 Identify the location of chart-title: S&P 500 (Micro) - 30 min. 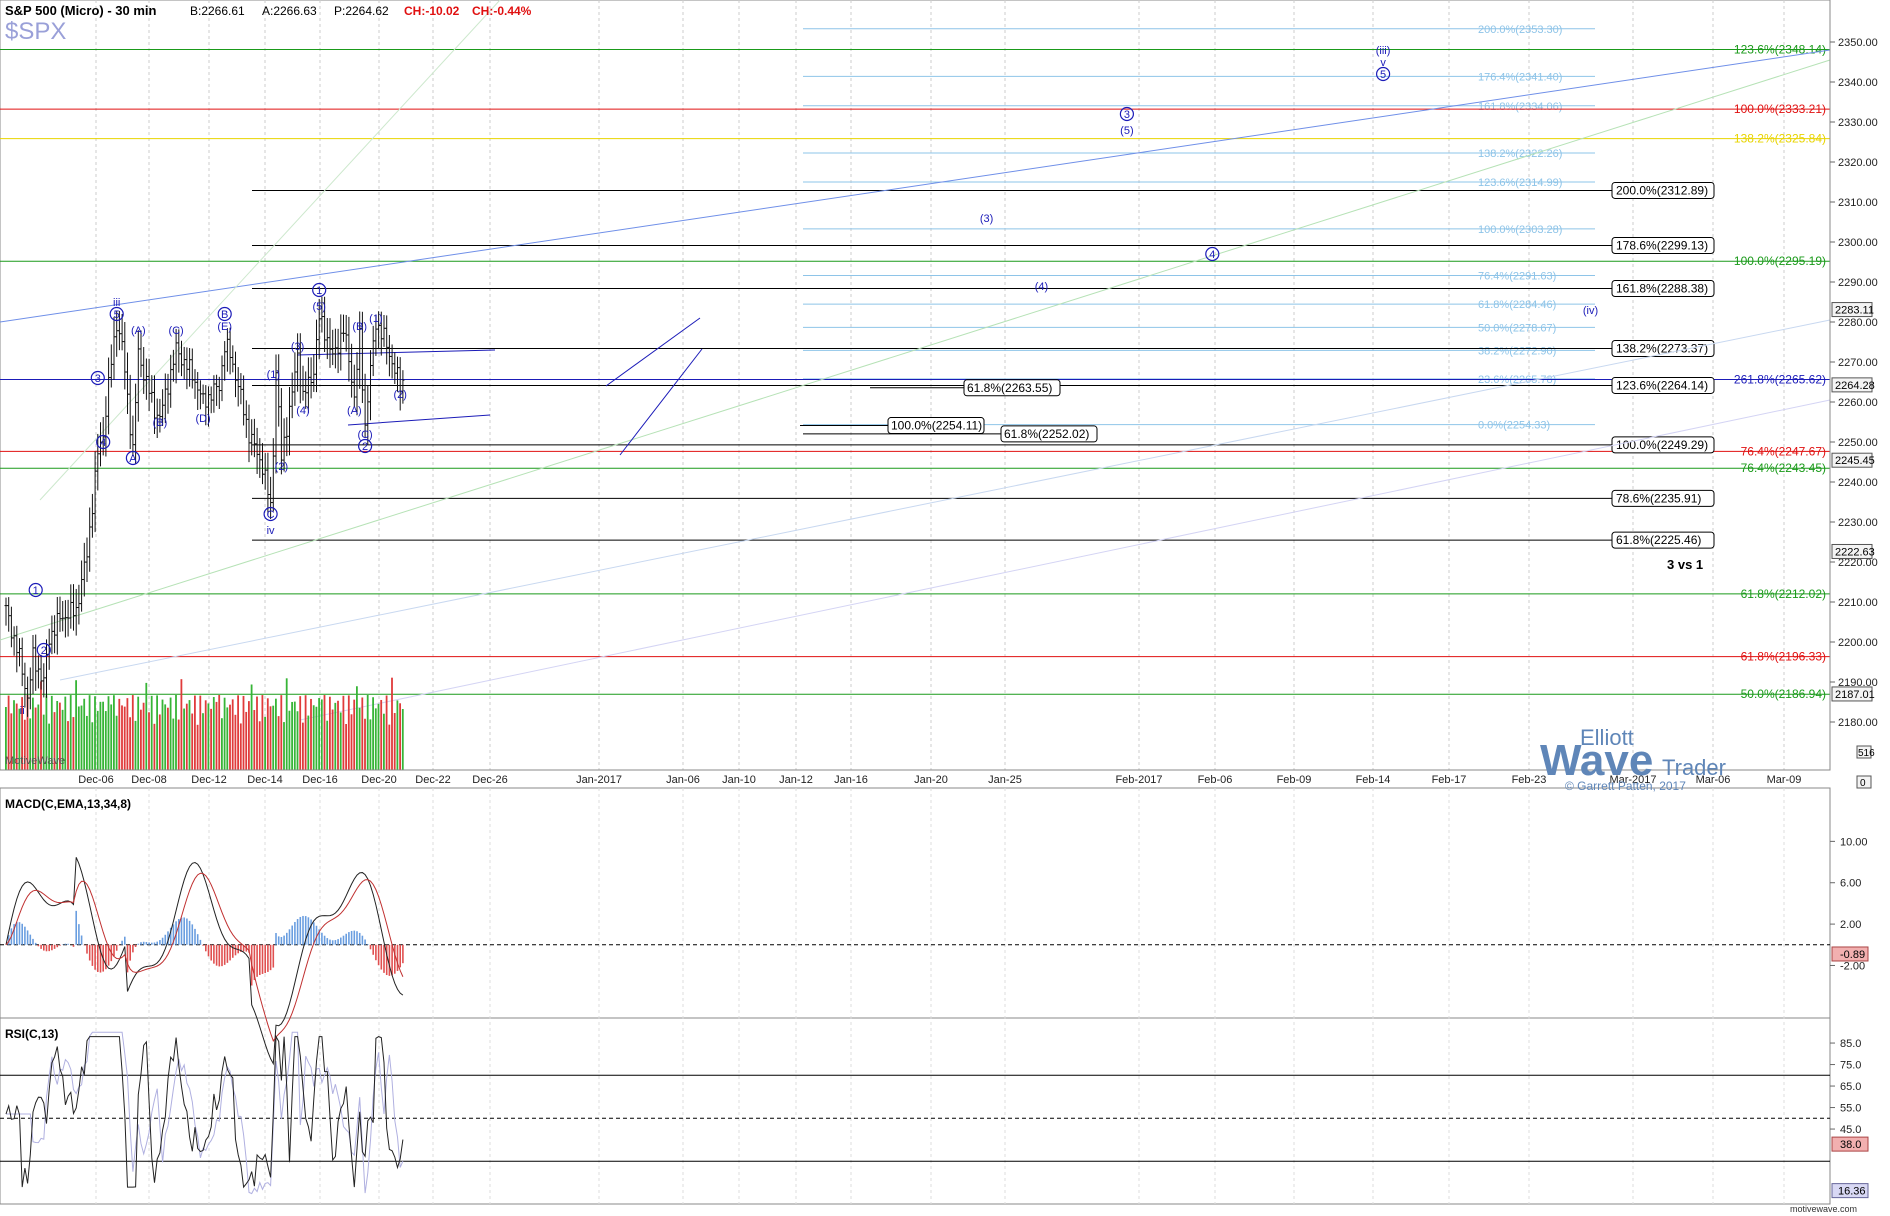
(81, 10).